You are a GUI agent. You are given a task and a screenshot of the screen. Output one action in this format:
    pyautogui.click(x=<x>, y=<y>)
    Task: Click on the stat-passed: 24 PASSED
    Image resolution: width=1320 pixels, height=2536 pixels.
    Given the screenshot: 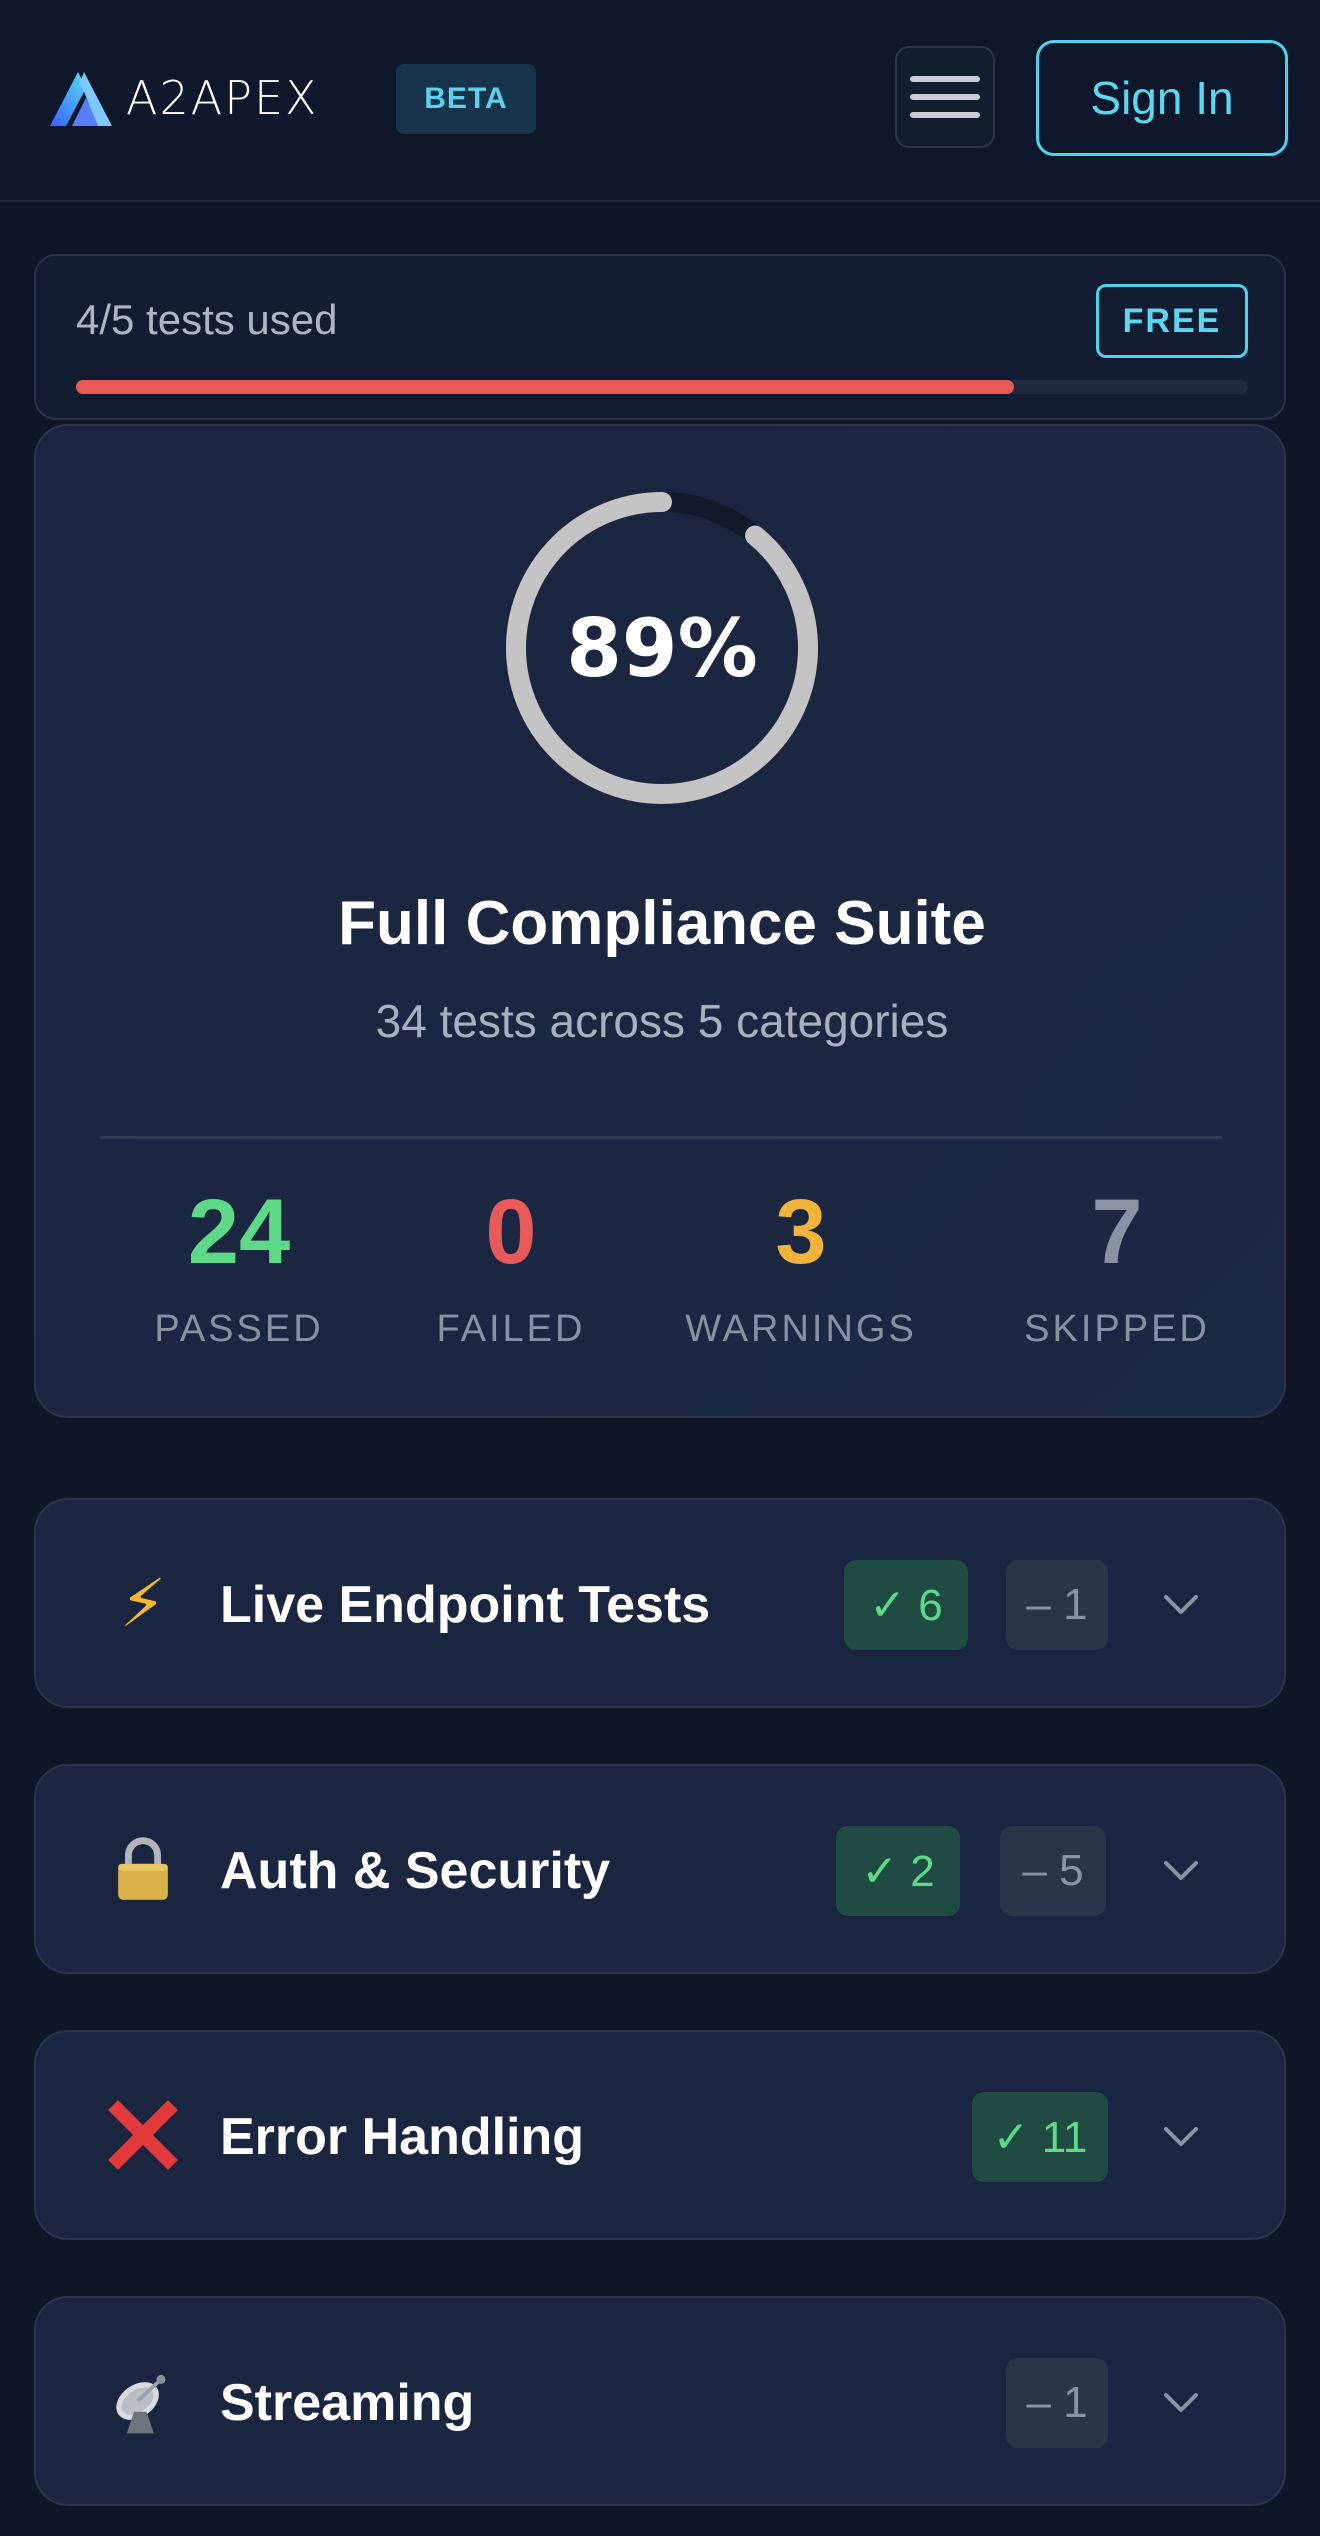 What is the action you would take?
    pyautogui.click(x=239, y=1268)
    